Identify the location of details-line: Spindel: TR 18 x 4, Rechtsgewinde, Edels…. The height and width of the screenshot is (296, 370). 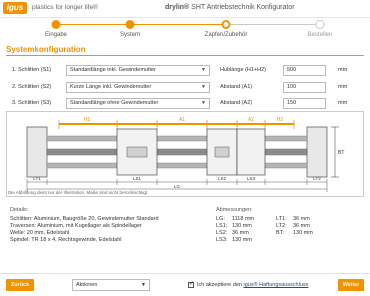
(66, 240).